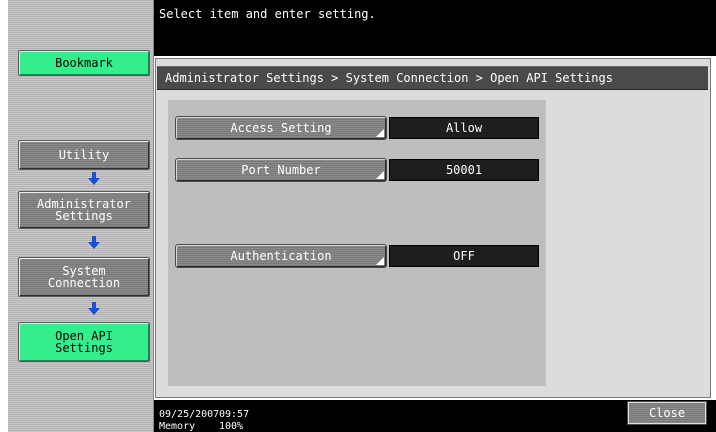 This screenshot has height=432, width=716. Describe the element at coordinates (464, 256) in the screenshot. I see `authentication-value: OFF` at that location.